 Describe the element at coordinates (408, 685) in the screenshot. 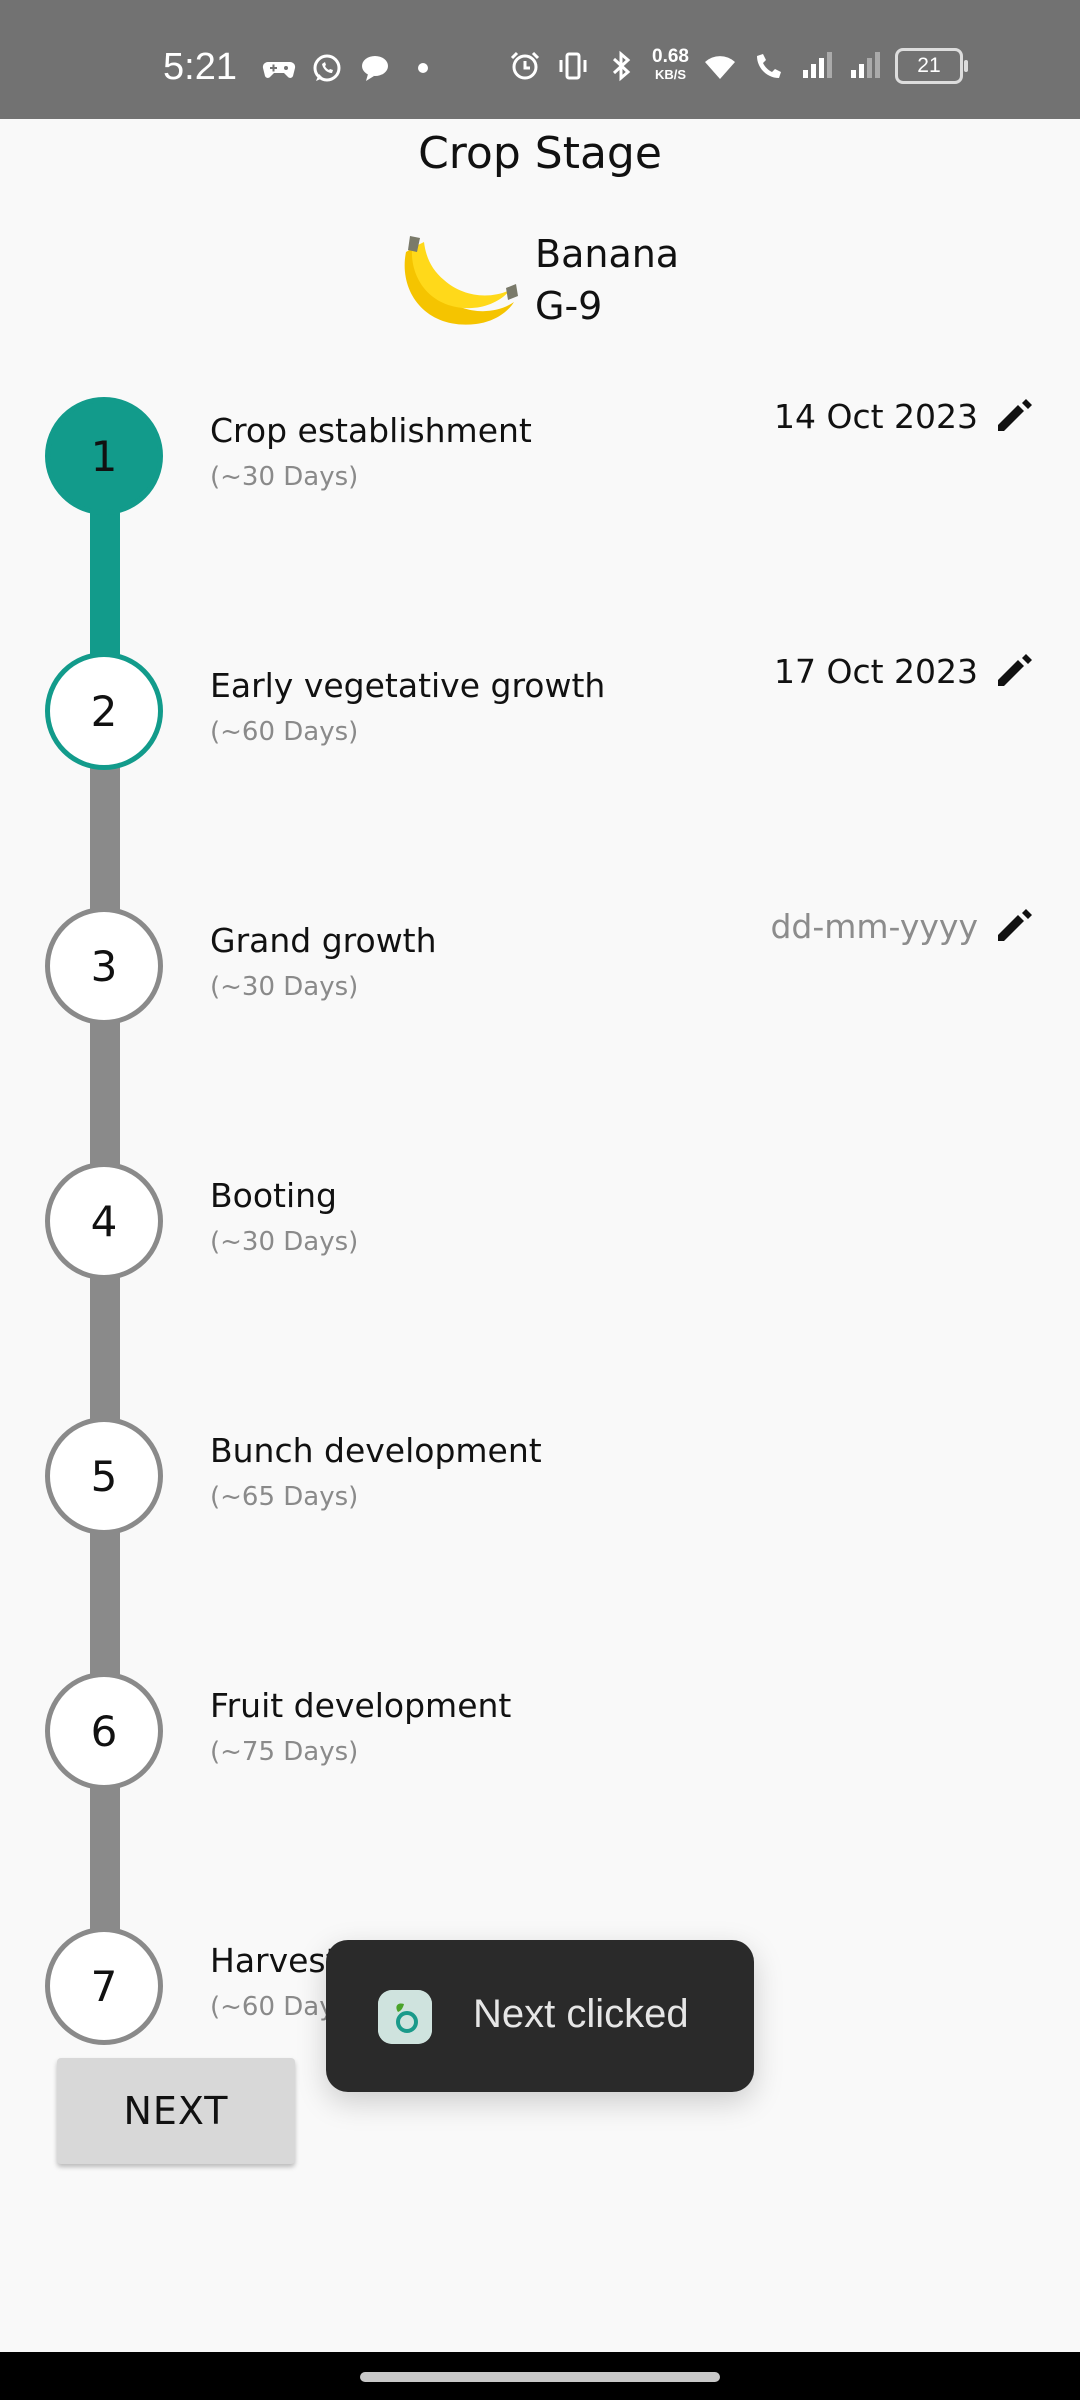

I see `stage-name: Early vegetative growth` at that location.